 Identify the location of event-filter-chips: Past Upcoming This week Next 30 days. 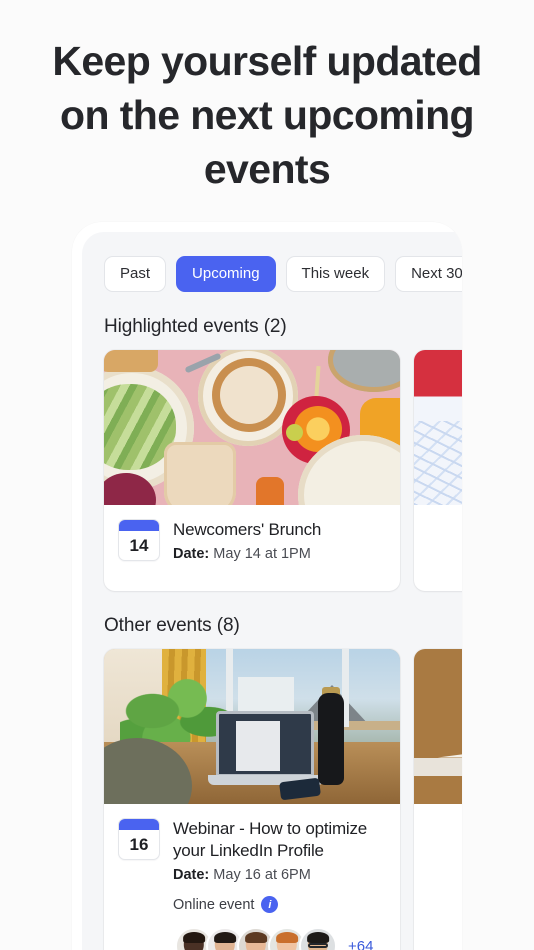
(272, 262).